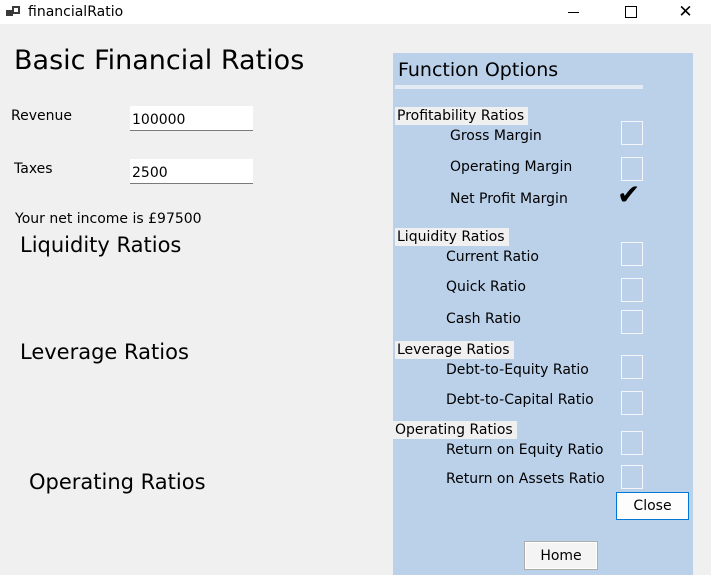  I want to click on checkbox-return-on-assets, so click(632, 477).